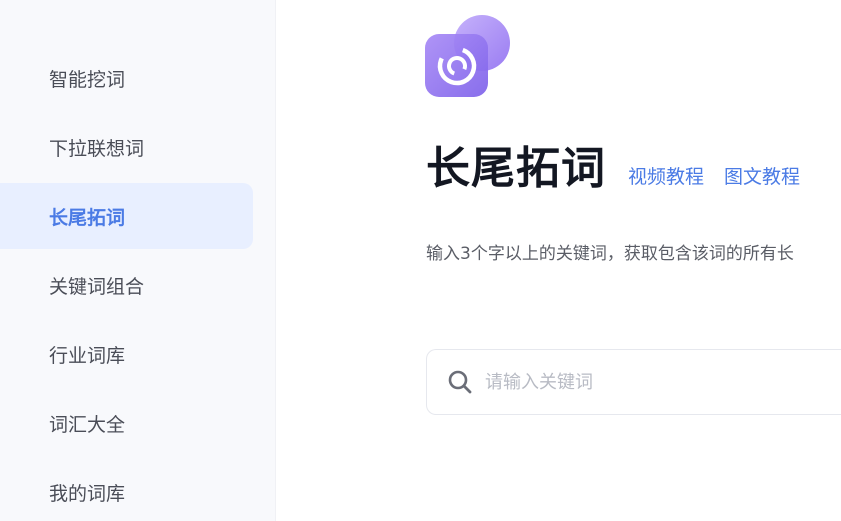 This screenshot has width=841, height=521. What do you see at coordinates (126, 490) in the screenshot?
I see `sidebar-item-my-lexicon: 我的词库` at bounding box center [126, 490].